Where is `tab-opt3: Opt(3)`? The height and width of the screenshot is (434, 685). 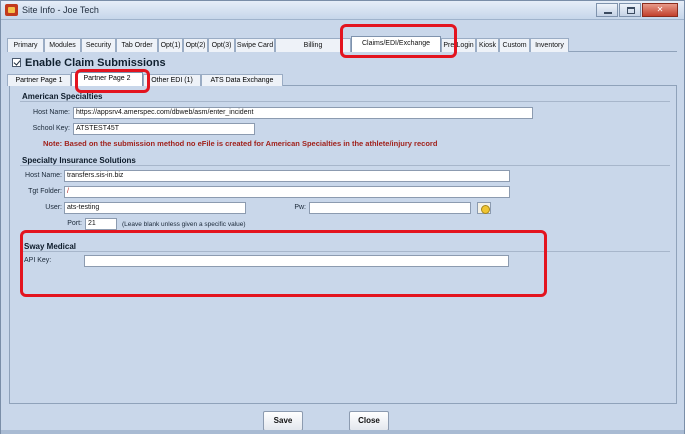
tab-opt3: Opt(3) is located at coordinates (221, 45).